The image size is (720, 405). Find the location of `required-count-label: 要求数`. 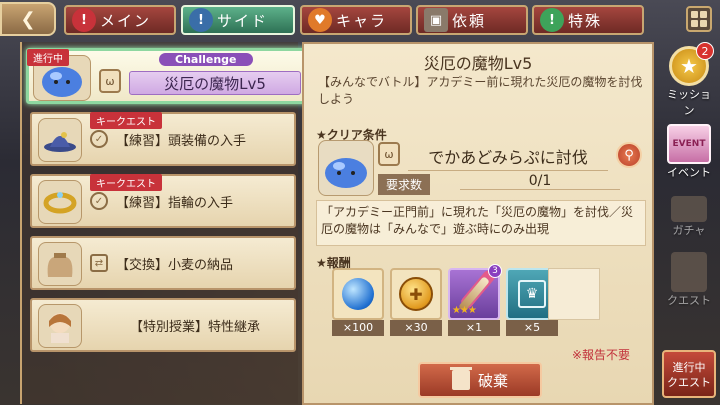

required-count-label: 要求数 is located at coordinates (404, 184).